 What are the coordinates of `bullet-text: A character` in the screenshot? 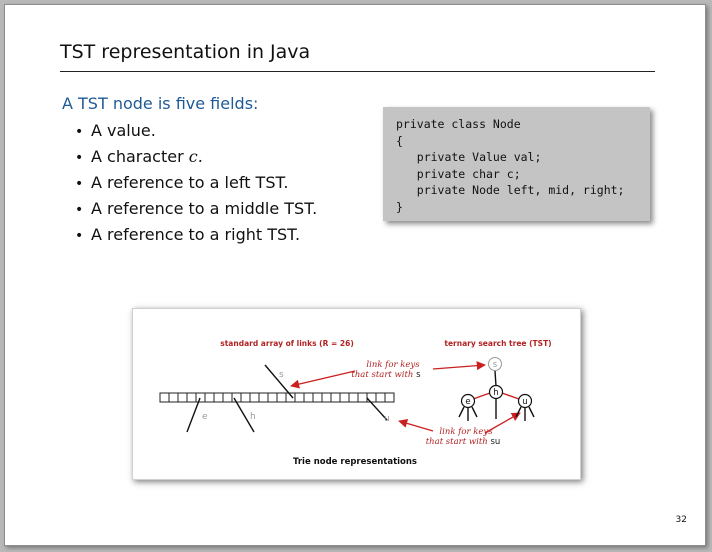 It's located at (140, 156).